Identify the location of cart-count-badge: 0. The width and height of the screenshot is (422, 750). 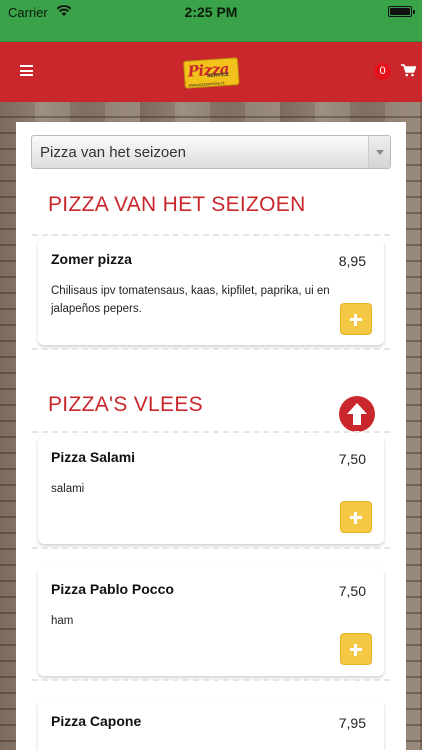
(382, 71).